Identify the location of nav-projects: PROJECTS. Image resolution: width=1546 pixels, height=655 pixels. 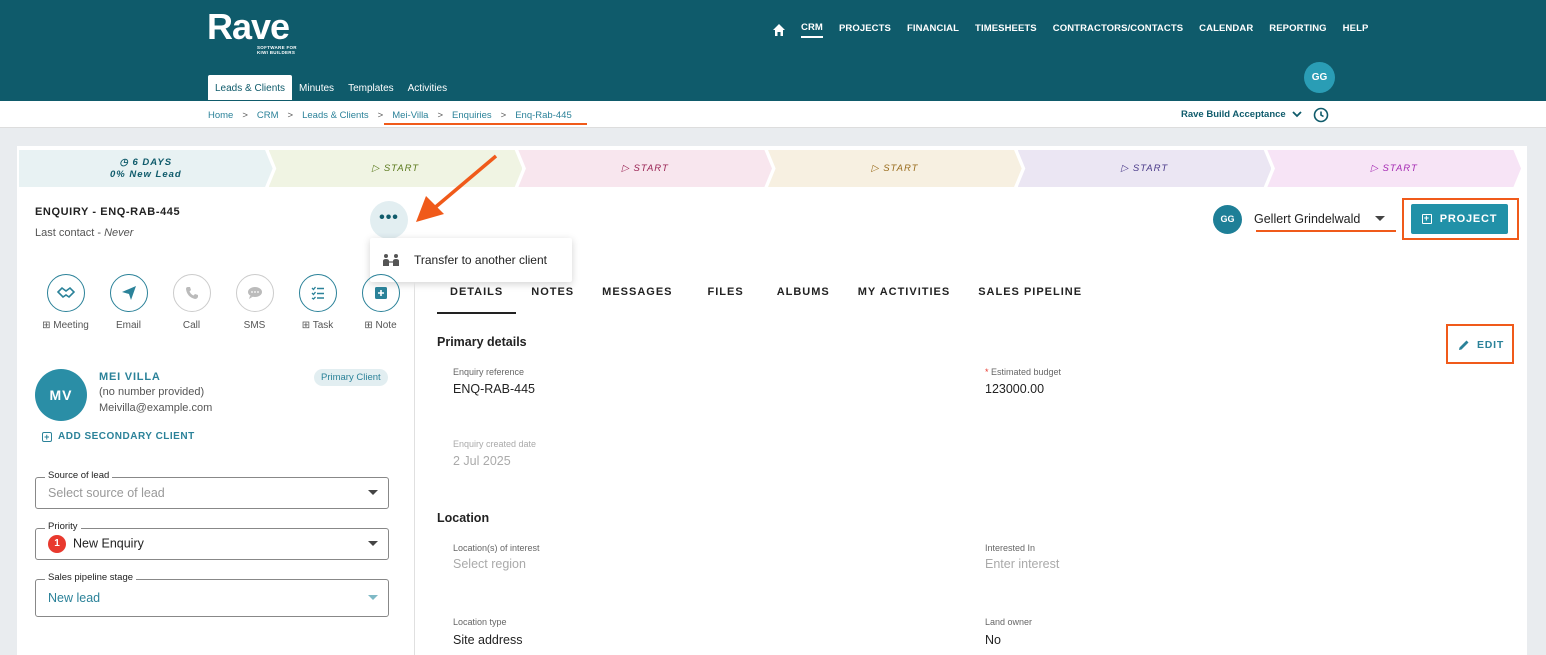
(865, 30).